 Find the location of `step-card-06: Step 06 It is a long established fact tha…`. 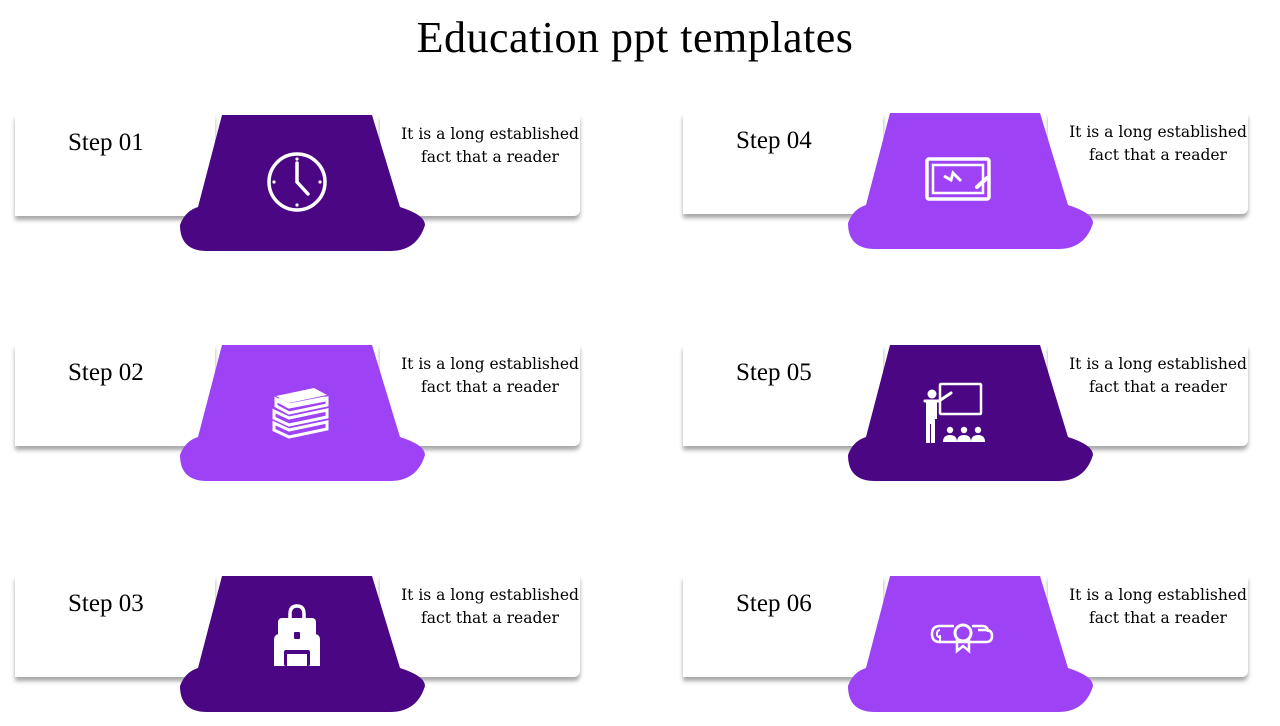

step-card-06: Step 06 It is a long established fact tha… is located at coordinates (968, 651).